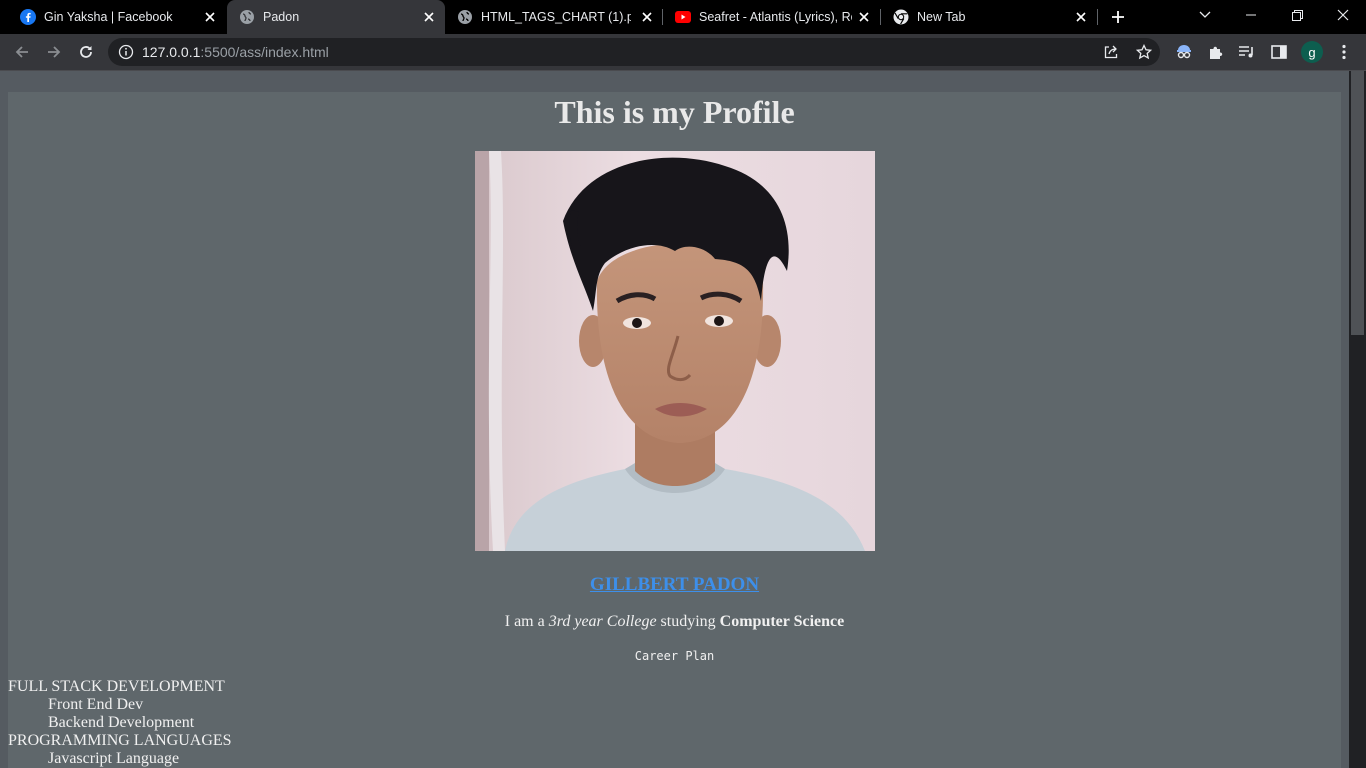  I want to click on tab-title: Padon, so click(281, 17).